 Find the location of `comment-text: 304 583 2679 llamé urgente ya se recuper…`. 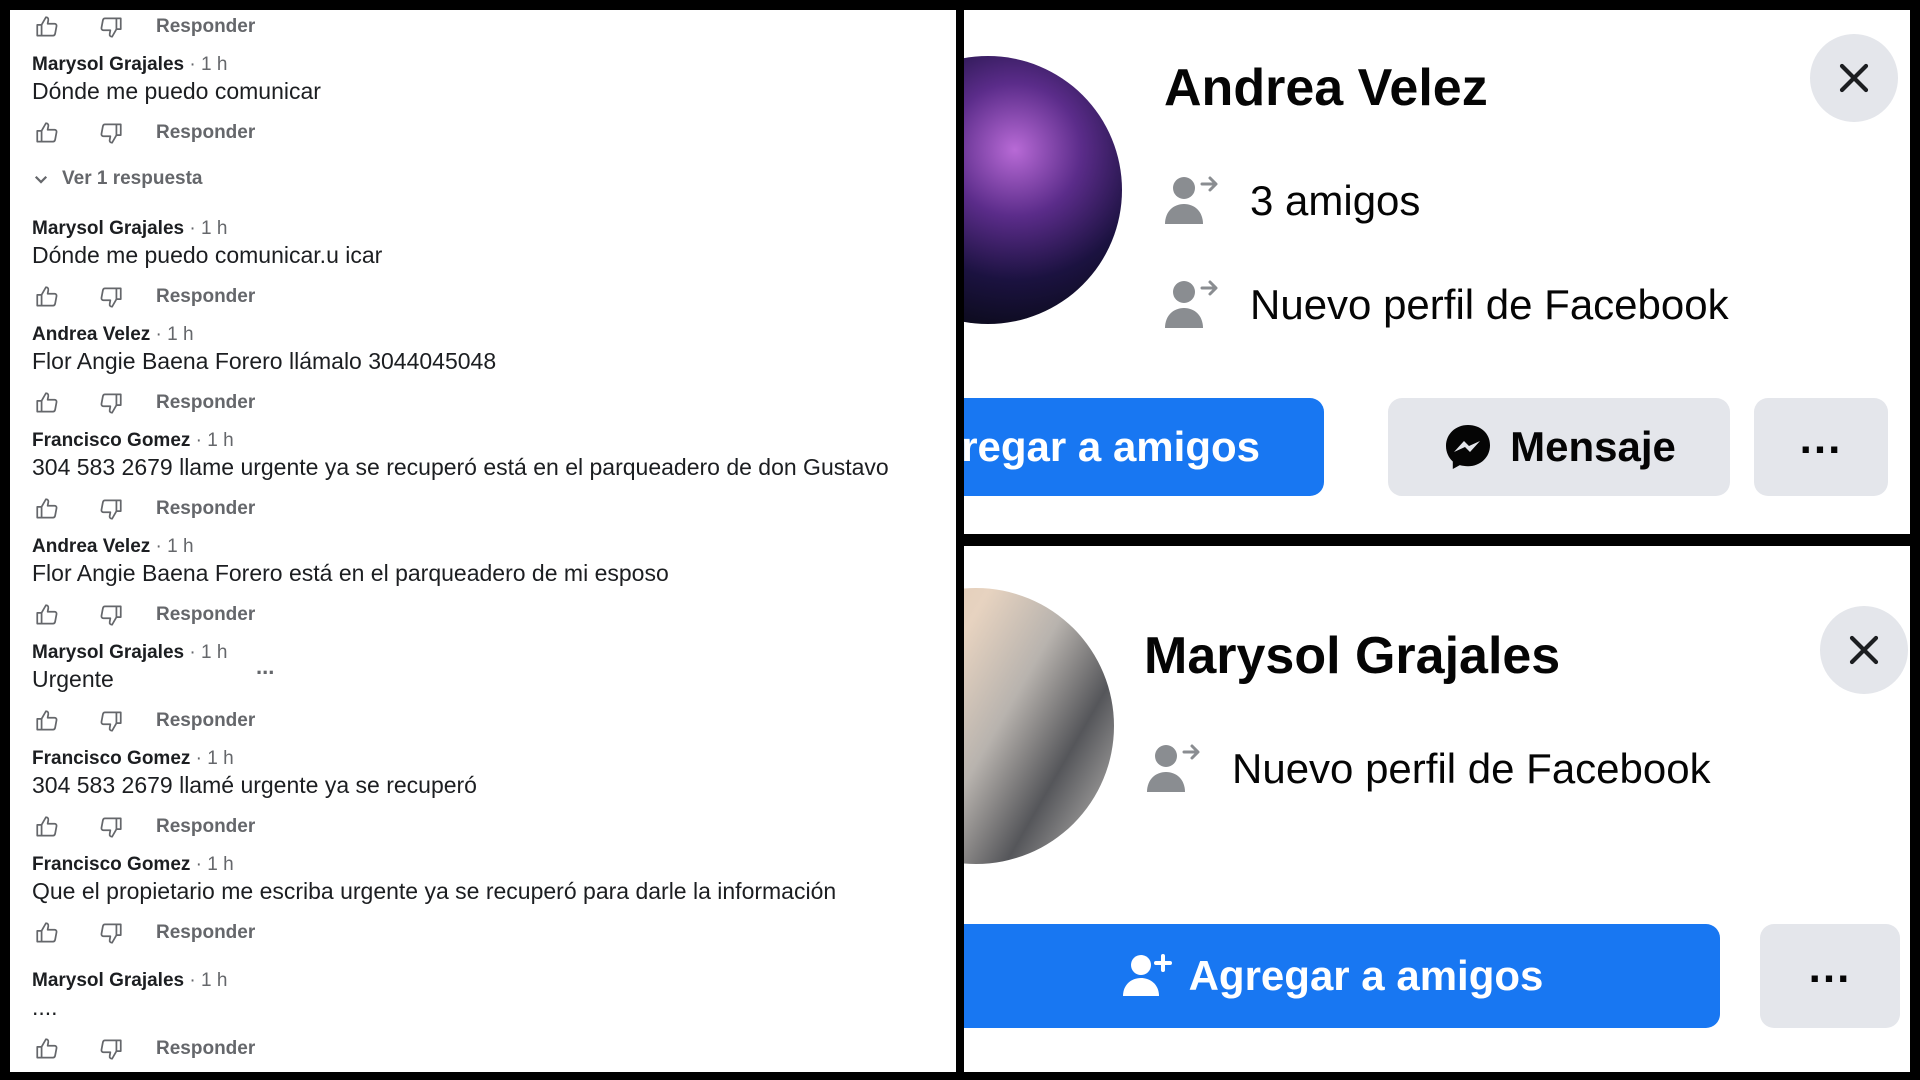

comment-text: 304 583 2679 llamé urgente ya se recuper… is located at coordinates (254, 785).